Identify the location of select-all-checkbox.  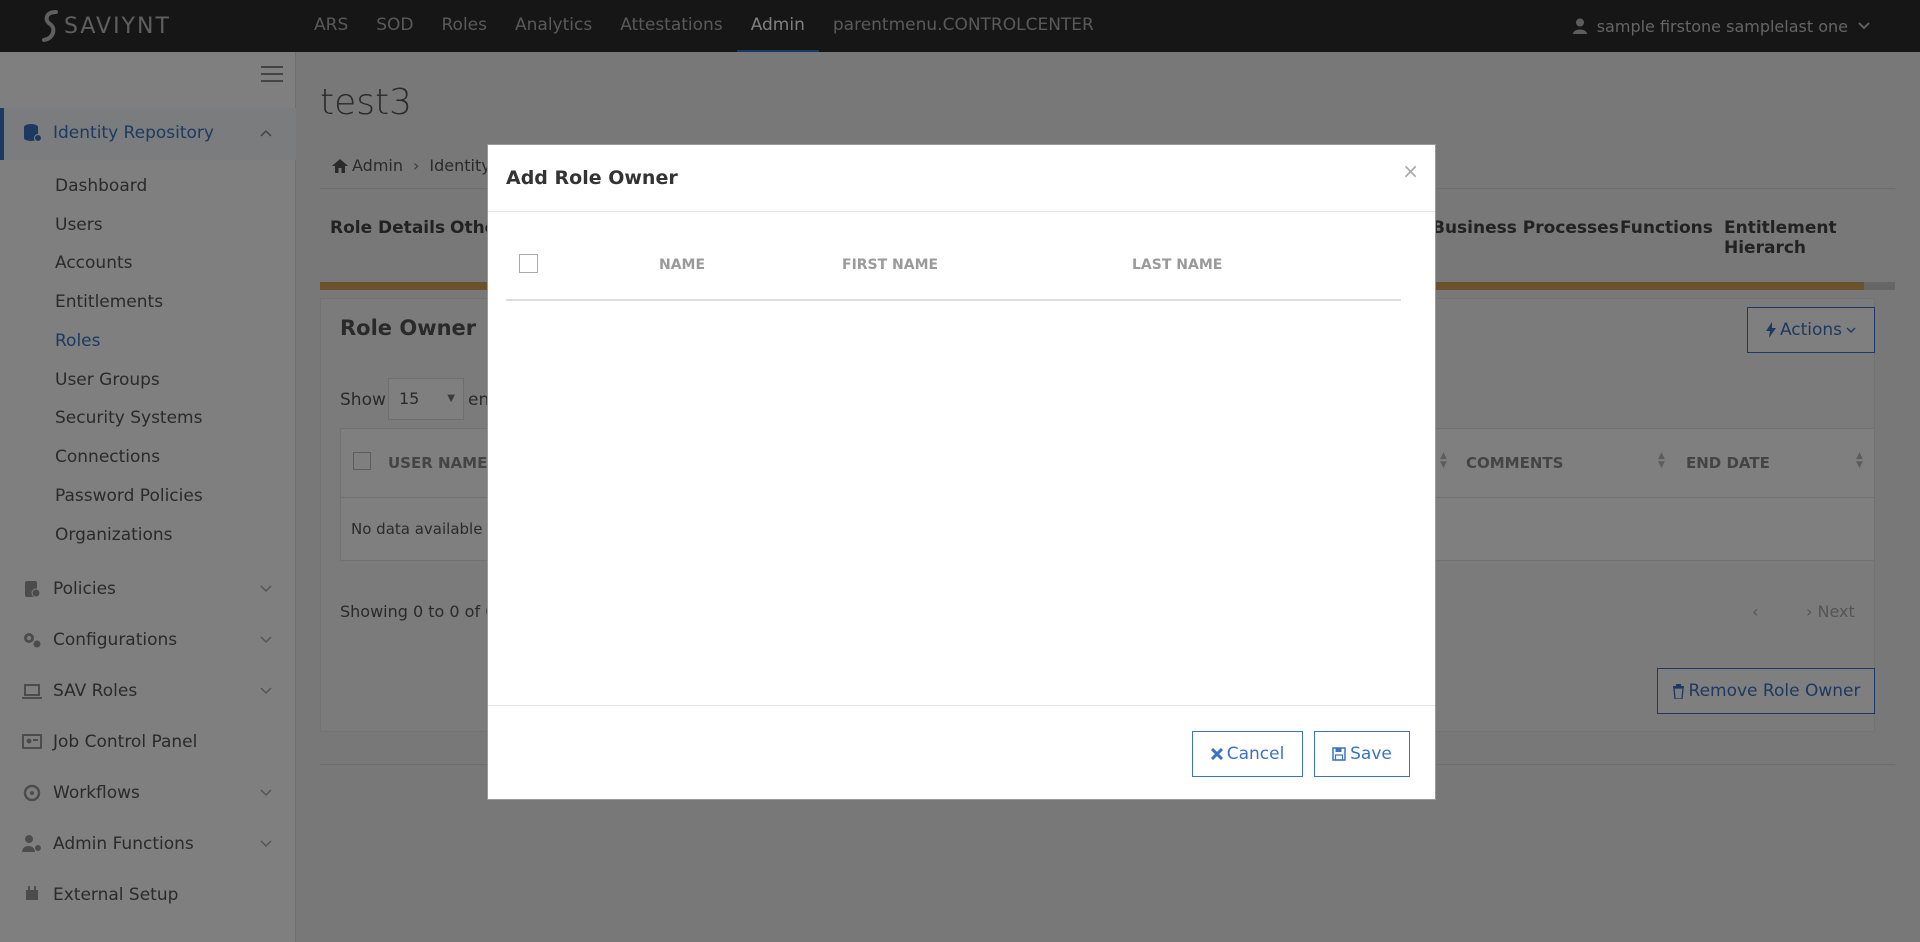
(528, 263).